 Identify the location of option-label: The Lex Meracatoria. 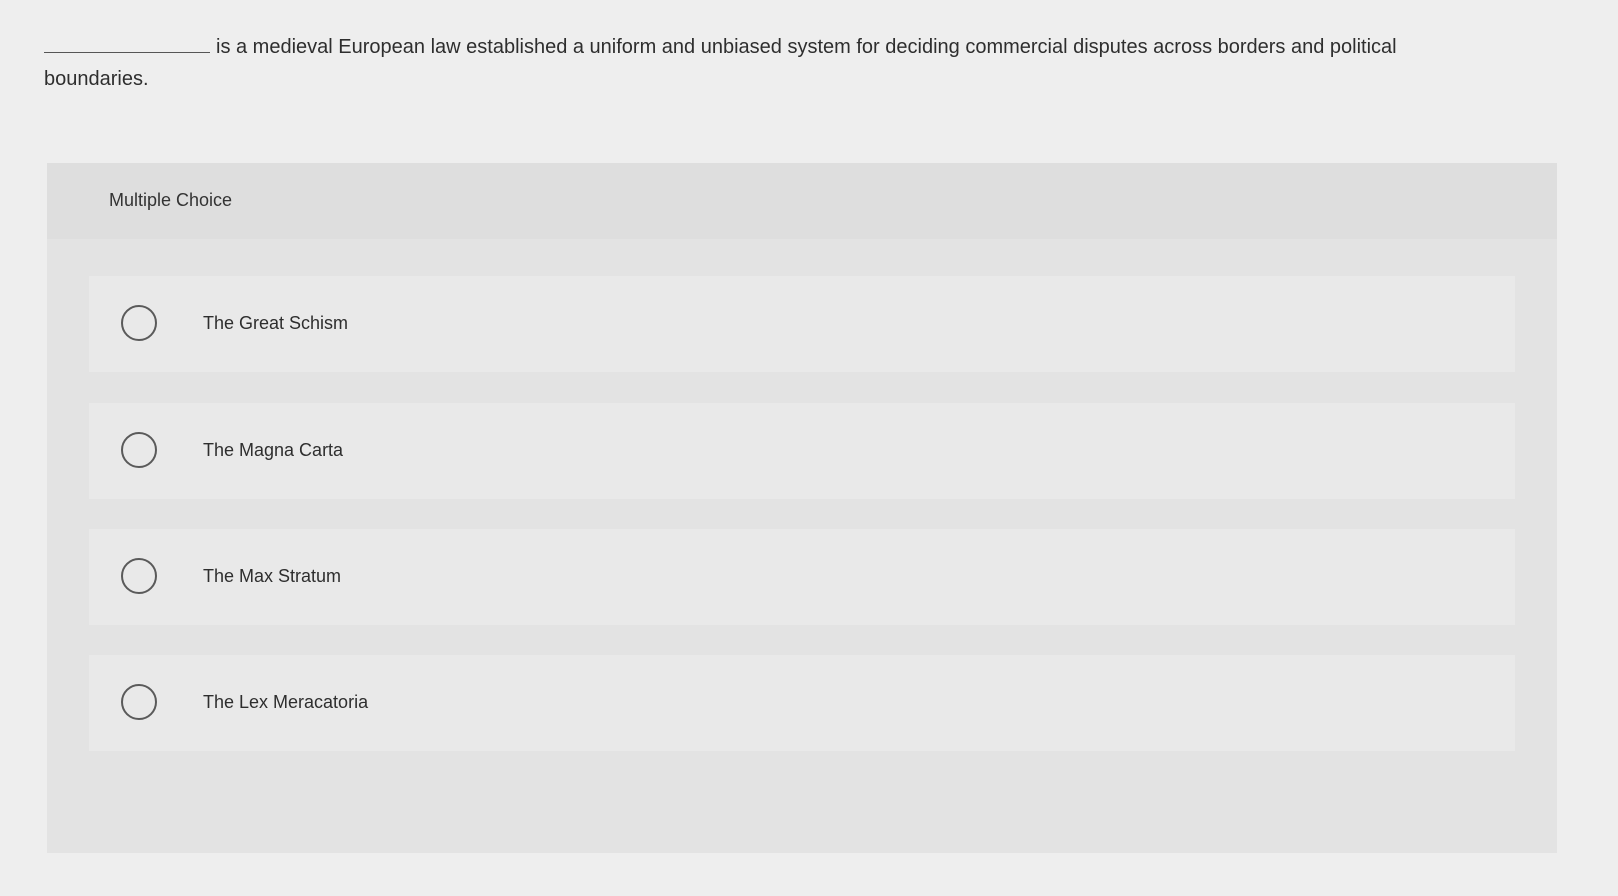
(286, 702).